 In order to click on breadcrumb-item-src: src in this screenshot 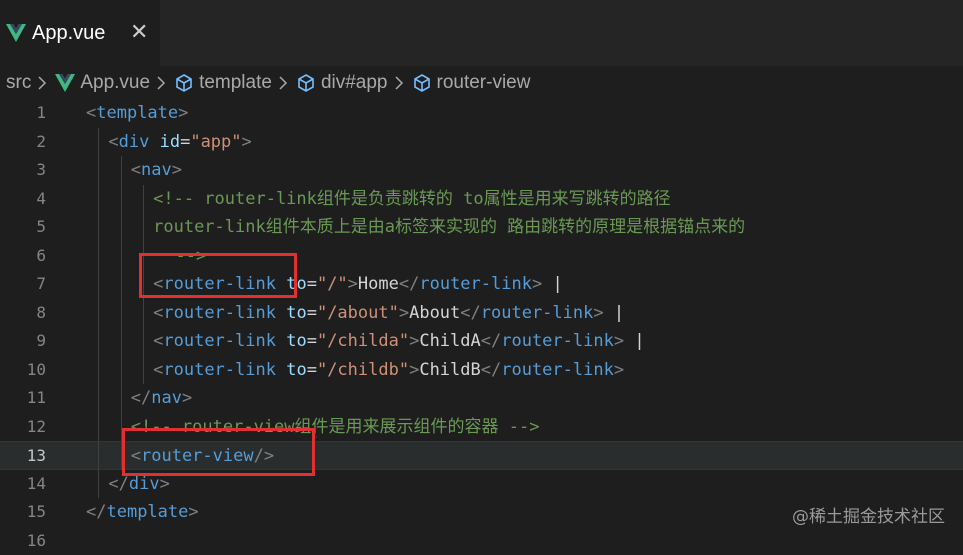, I will do `click(18, 83)`.